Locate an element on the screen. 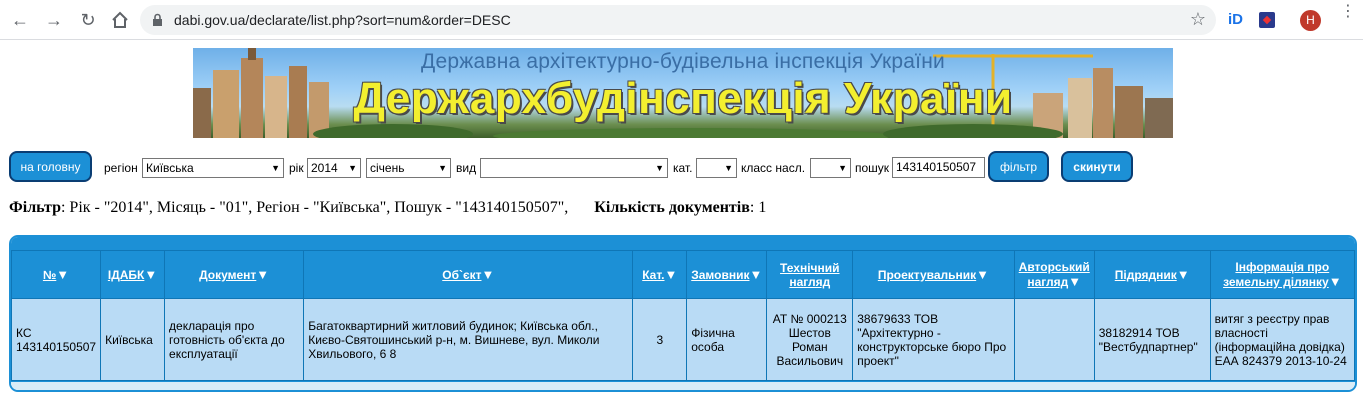 Image resolution: width=1363 pixels, height=403 pixels. forward-icon: → is located at coordinates (54, 20).